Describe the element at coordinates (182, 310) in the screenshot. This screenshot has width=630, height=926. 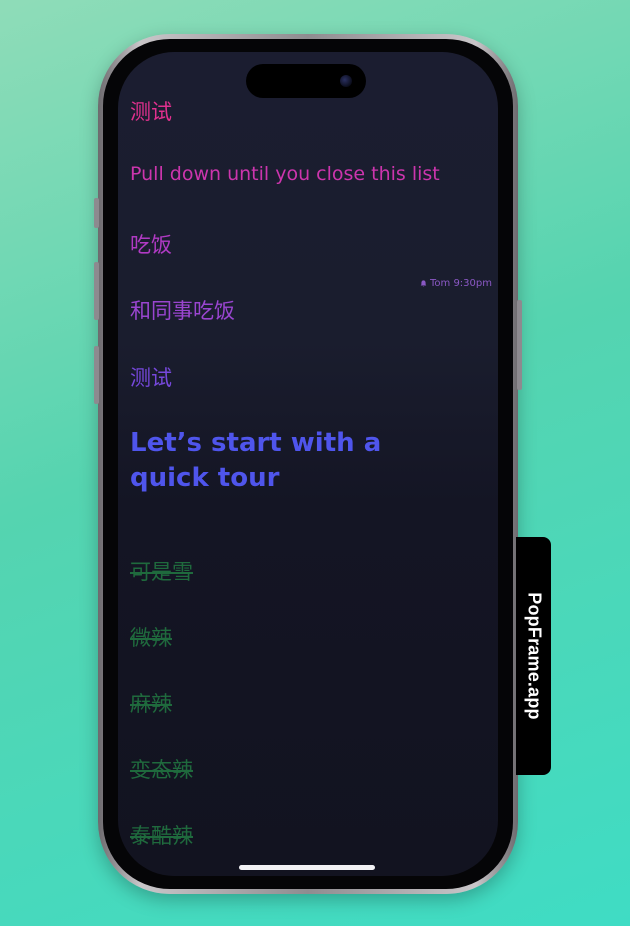
I see `list-item-eat-with-colleagues: 和同事吃饭` at that location.